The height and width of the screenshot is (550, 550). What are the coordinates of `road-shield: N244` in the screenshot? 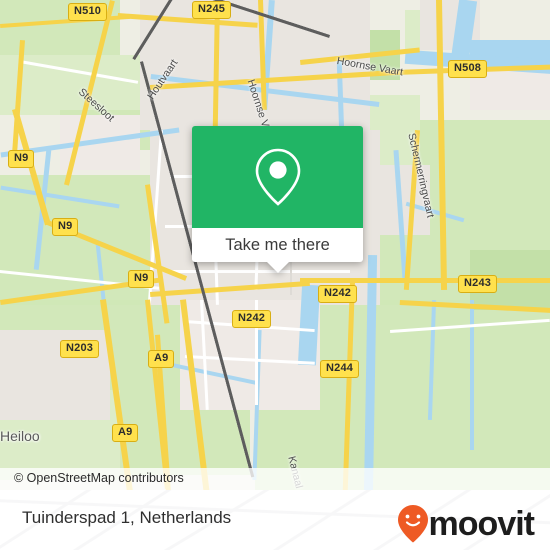 It's located at (340, 369).